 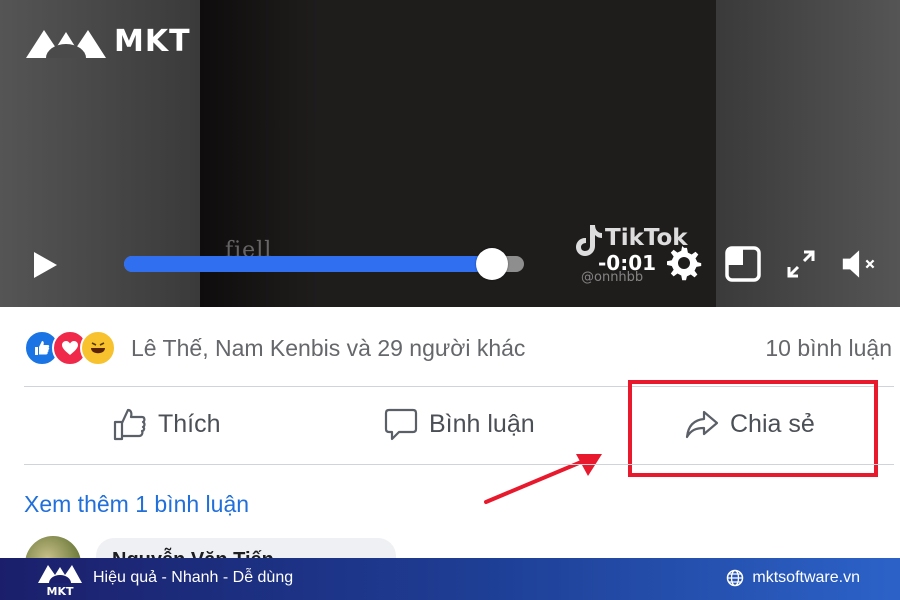 I want to click on play-icon, so click(x=45, y=265).